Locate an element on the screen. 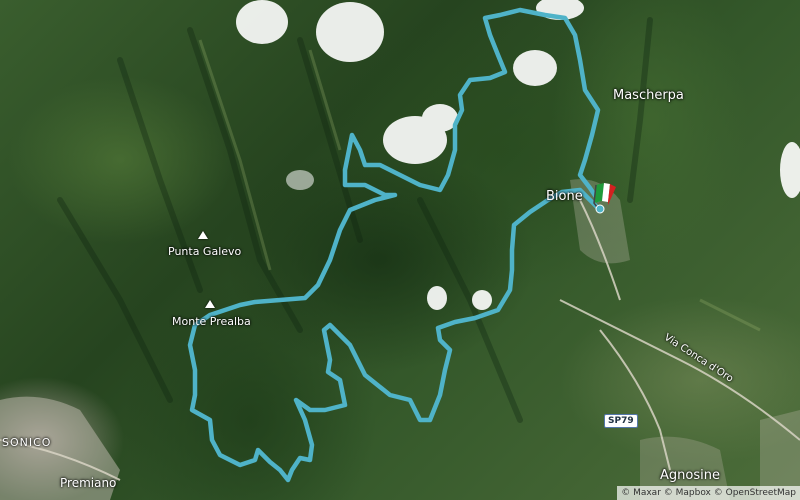 This screenshot has width=800, height=500. place-label-punta-galevo: Punta Galevo is located at coordinates (205, 251).